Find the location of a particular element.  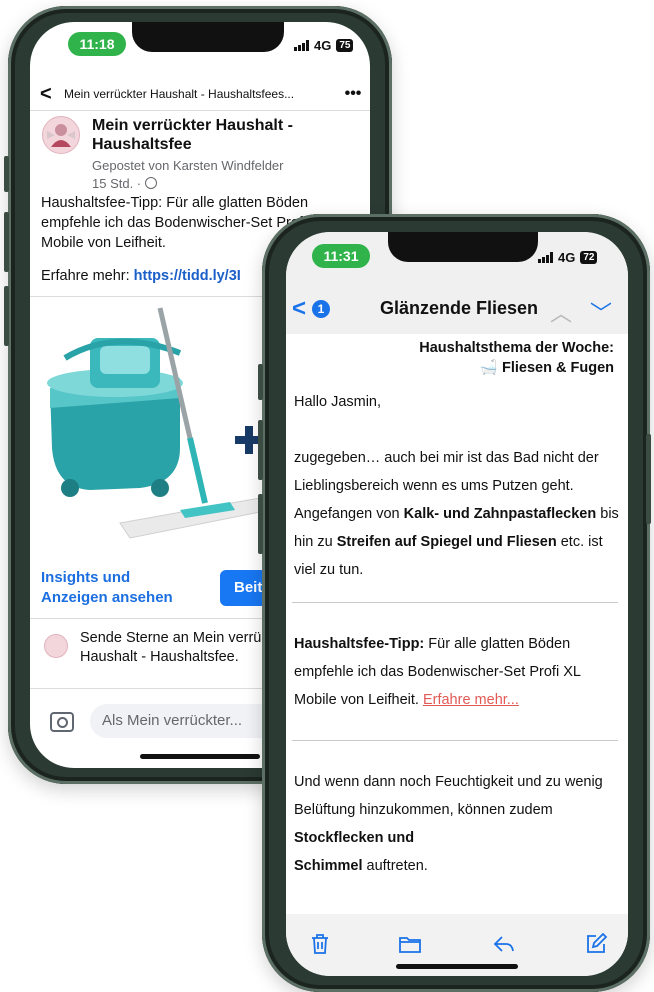

more-prefix: Erfahre mehr: is located at coordinates (87, 276).